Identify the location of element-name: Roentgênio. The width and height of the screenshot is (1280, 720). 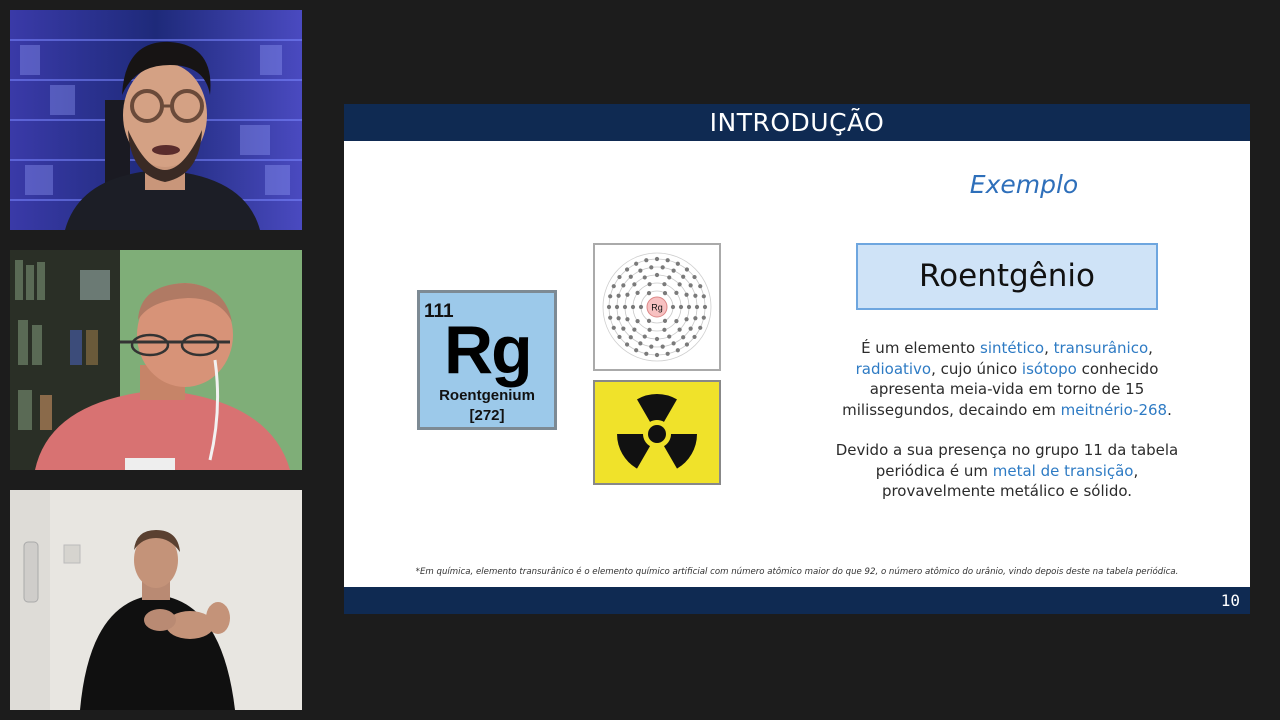
(1007, 276).